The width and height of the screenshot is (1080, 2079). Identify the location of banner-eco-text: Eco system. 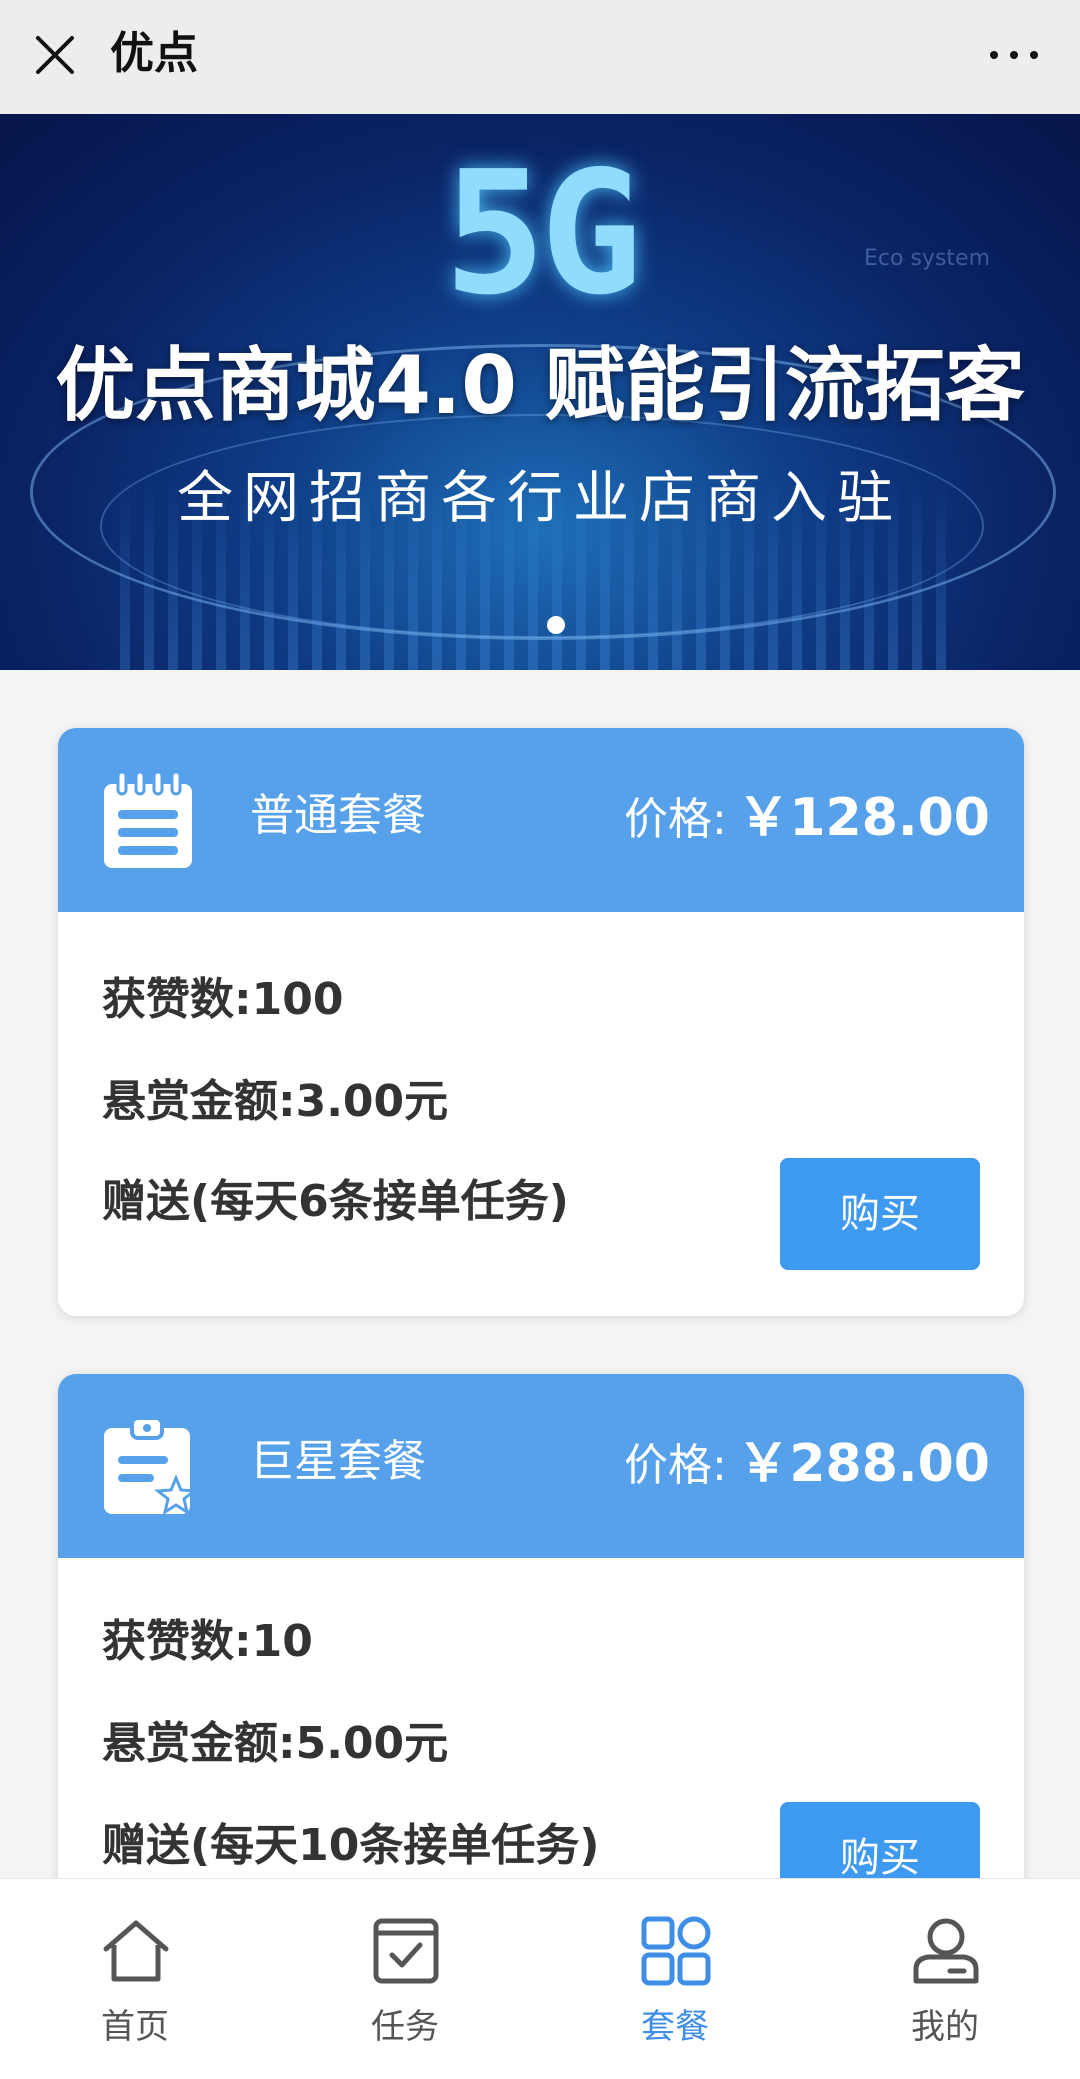
(927, 258).